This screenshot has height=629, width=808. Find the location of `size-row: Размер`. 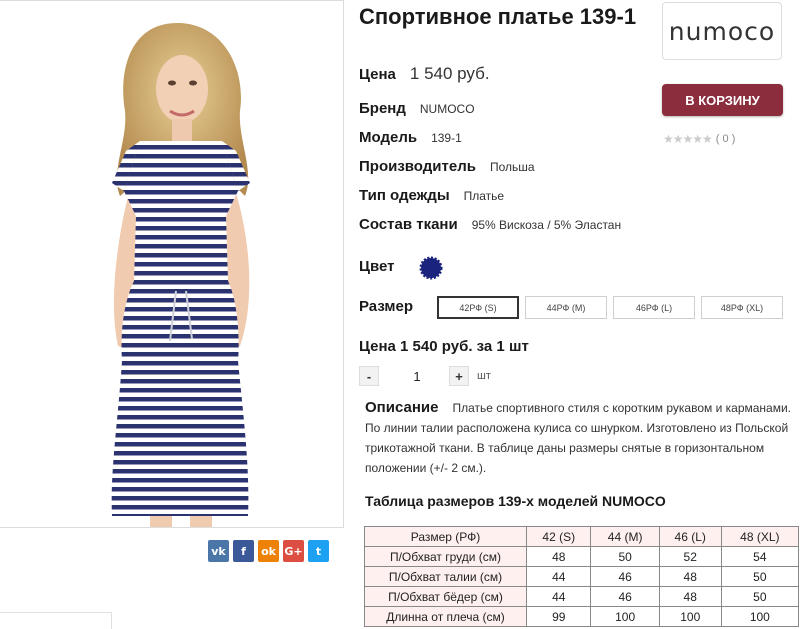

size-row: Размер is located at coordinates (386, 306).